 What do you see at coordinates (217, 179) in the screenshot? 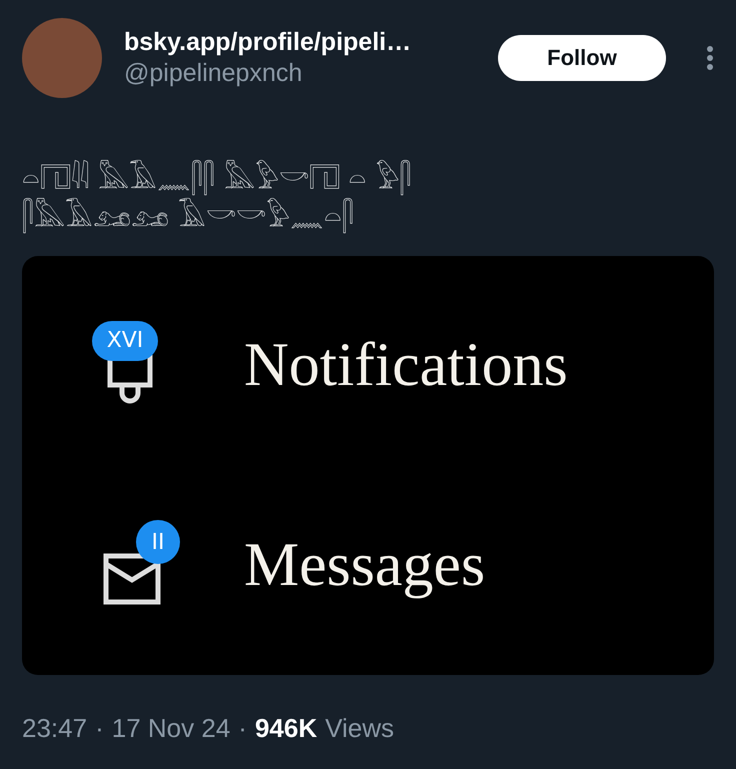
I see `post-text: 𓏏𓉔𓇌 𓅓𓄿𓈖𓋴𓋴 𓅓𓅱𓎡𓉔 𓏏 𓅱𓋴` at bounding box center [217, 179].